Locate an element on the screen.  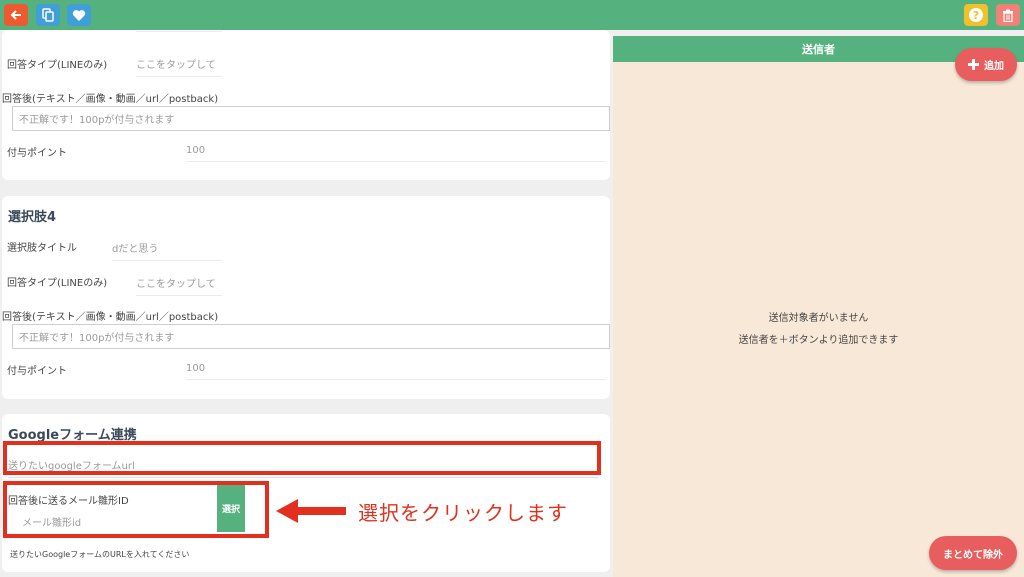
copy-button is located at coordinates (48, 15).